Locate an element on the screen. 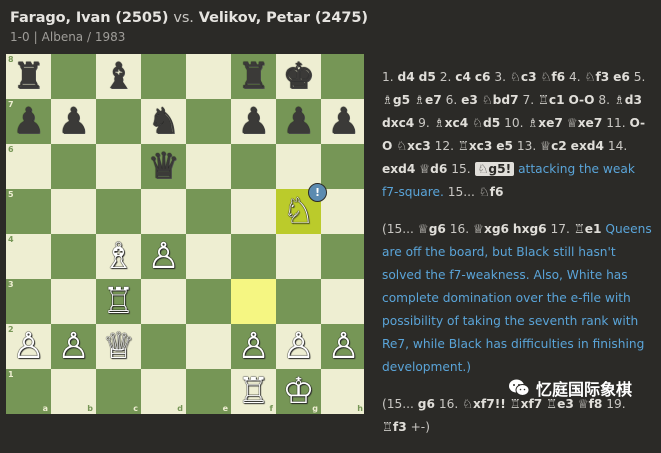  move: d5 is located at coordinates (427, 77).